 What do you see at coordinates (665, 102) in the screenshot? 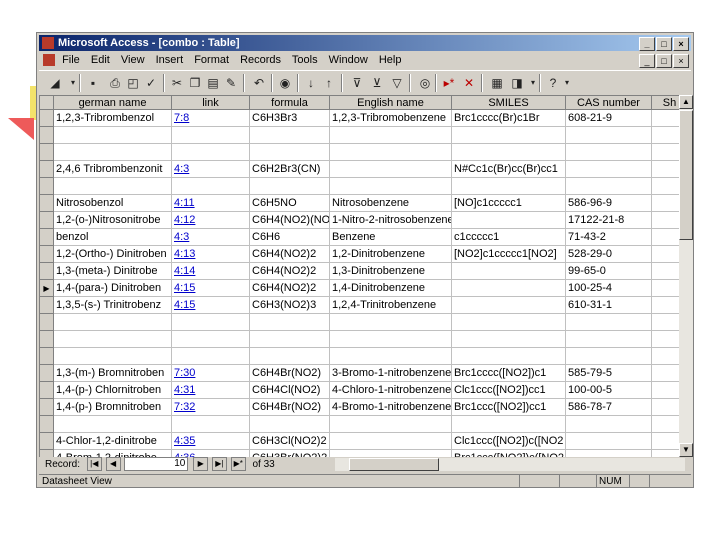
I see `column-header-sh: Sh` at bounding box center [665, 102].